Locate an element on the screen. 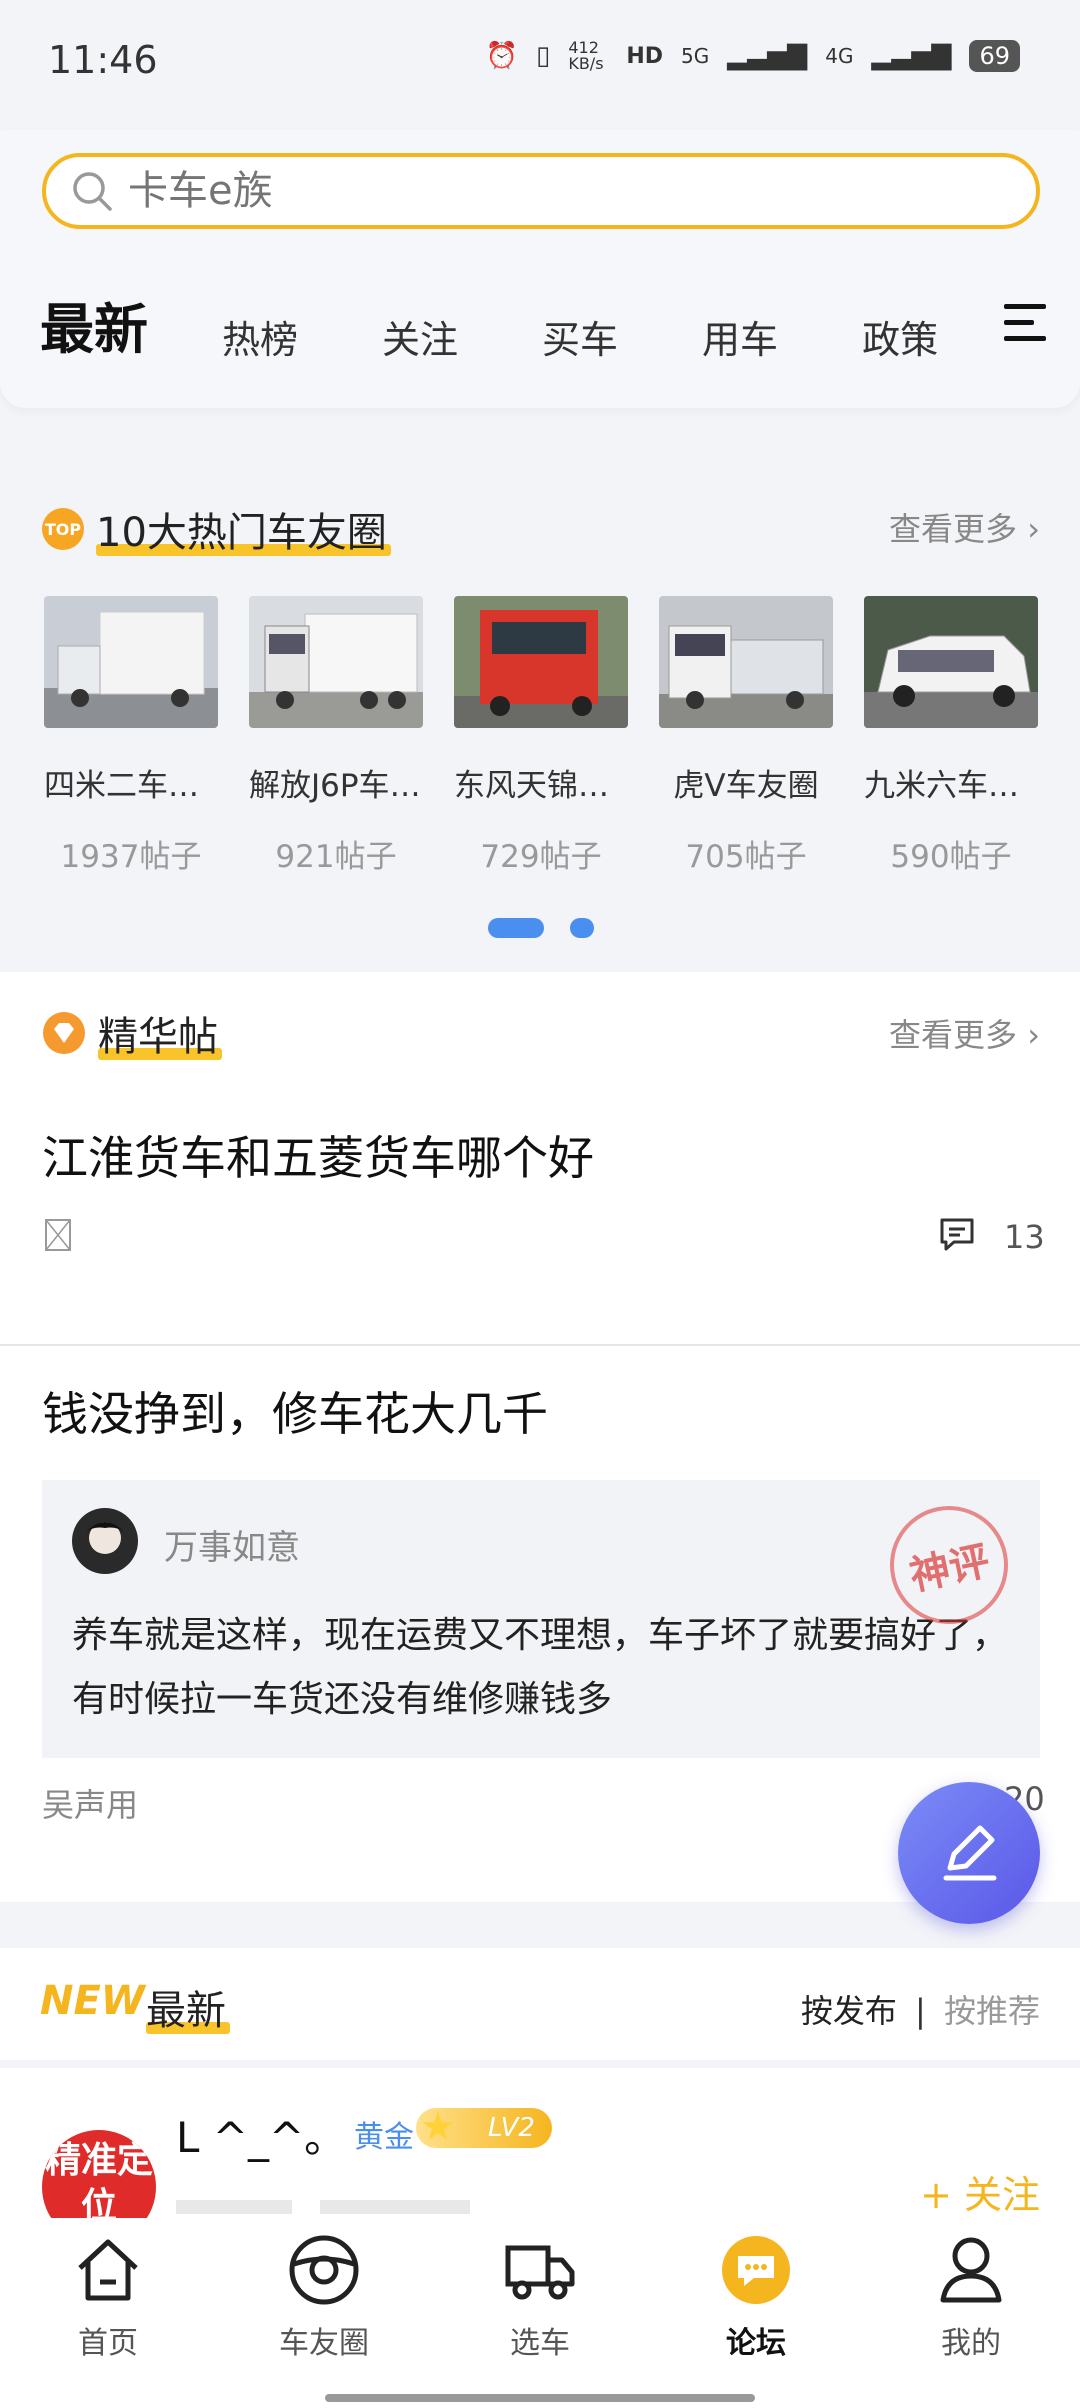 The image size is (1080, 2408). status-icons: ⏰ ▯ 412 KB/s HD 5G ▂▃▅▇ 4G ▂▃▅▇ 69 is located at coordinates (753, 56).